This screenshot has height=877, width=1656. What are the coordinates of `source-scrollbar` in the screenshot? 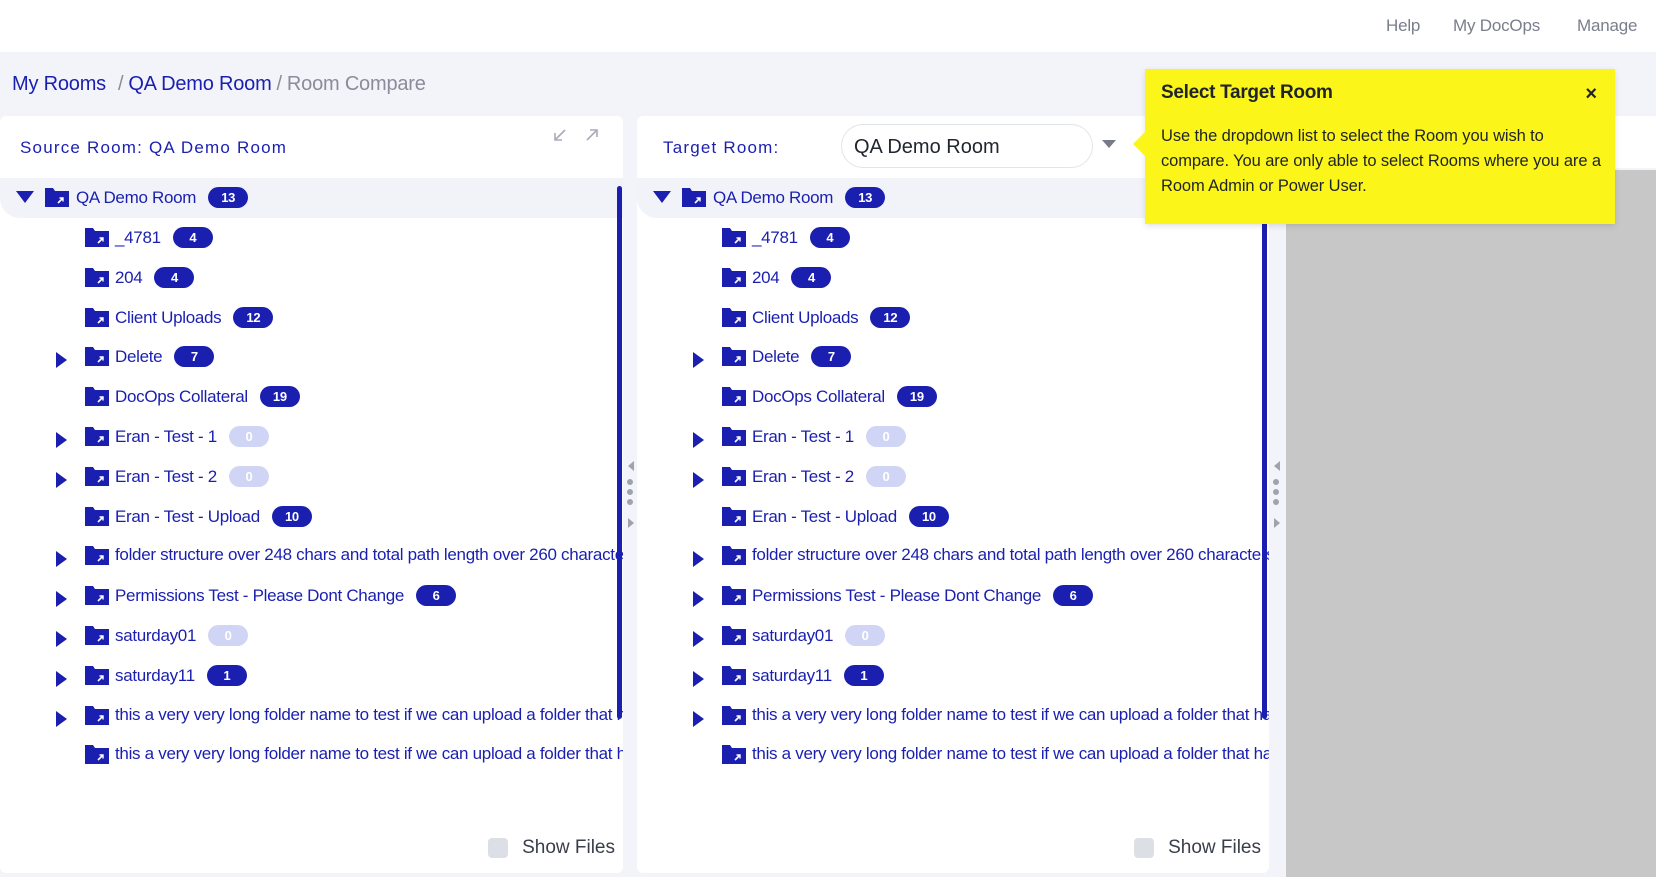 It's located at (619, 452).